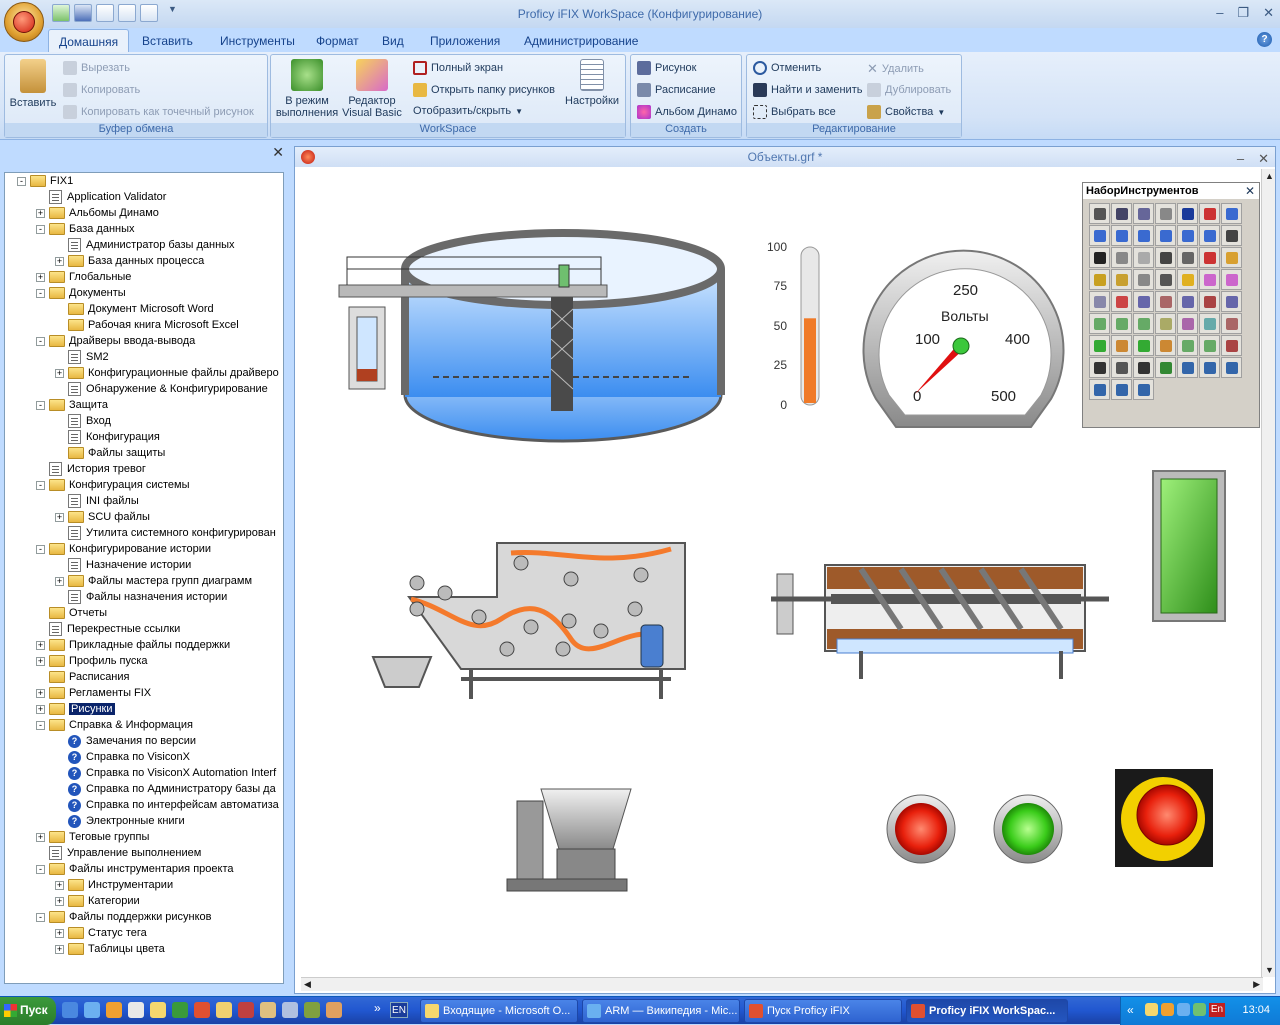 The image size is (1280, 1025). I want to click on tree-item: Перекрестные ссылки, so click(108, 629).